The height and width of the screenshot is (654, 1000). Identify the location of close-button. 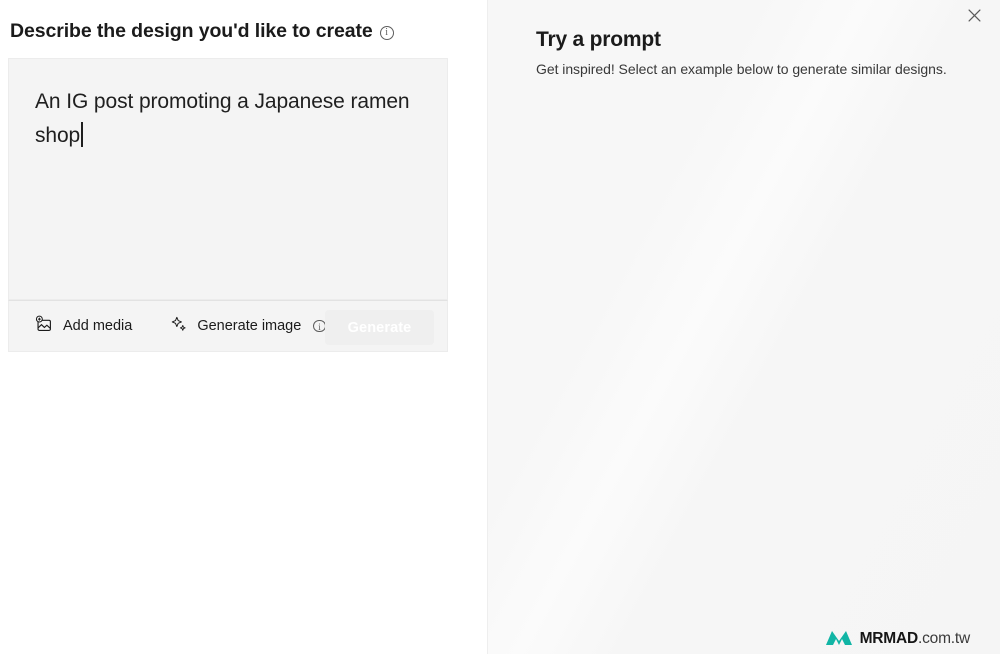
(974, 17).